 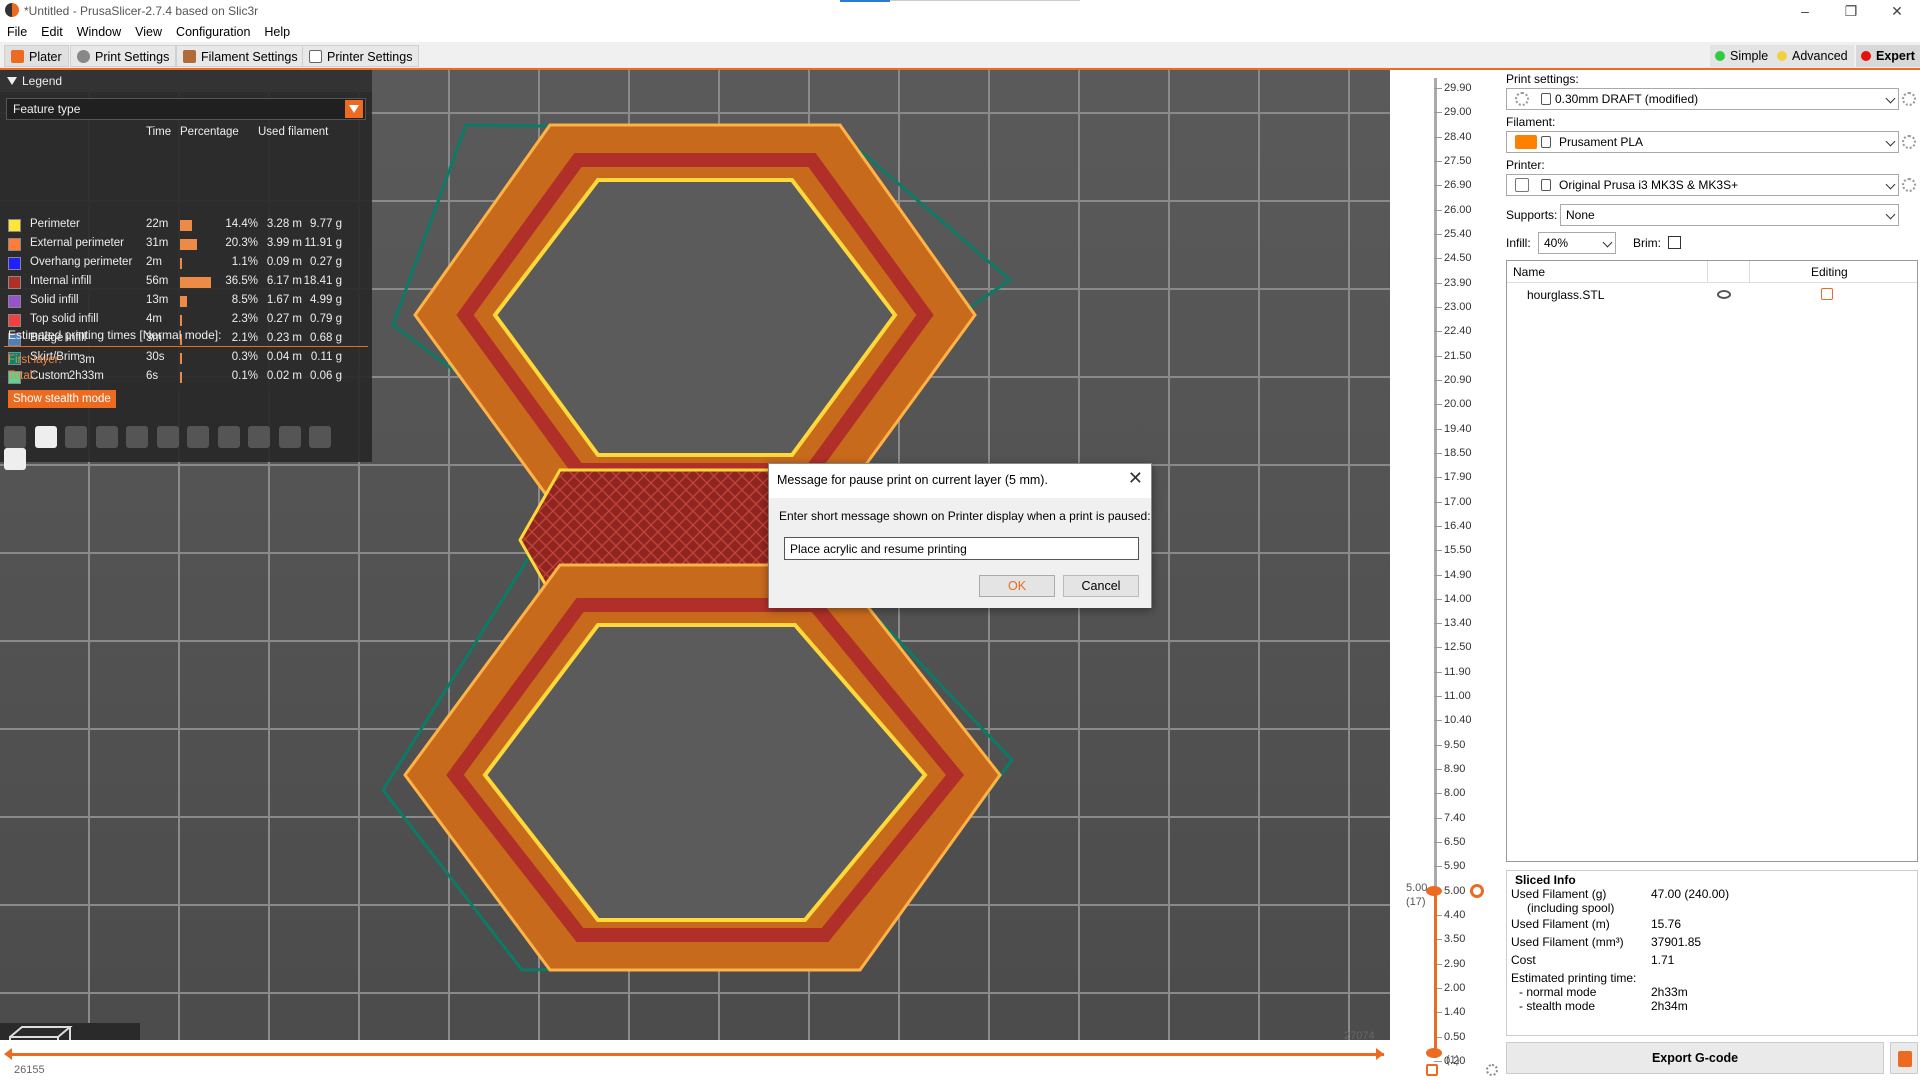 What do you see at coordinates (1434, 1053) in the screenshot?
I see `lower-thumb-icon` at bounding box center [1434, 1053].